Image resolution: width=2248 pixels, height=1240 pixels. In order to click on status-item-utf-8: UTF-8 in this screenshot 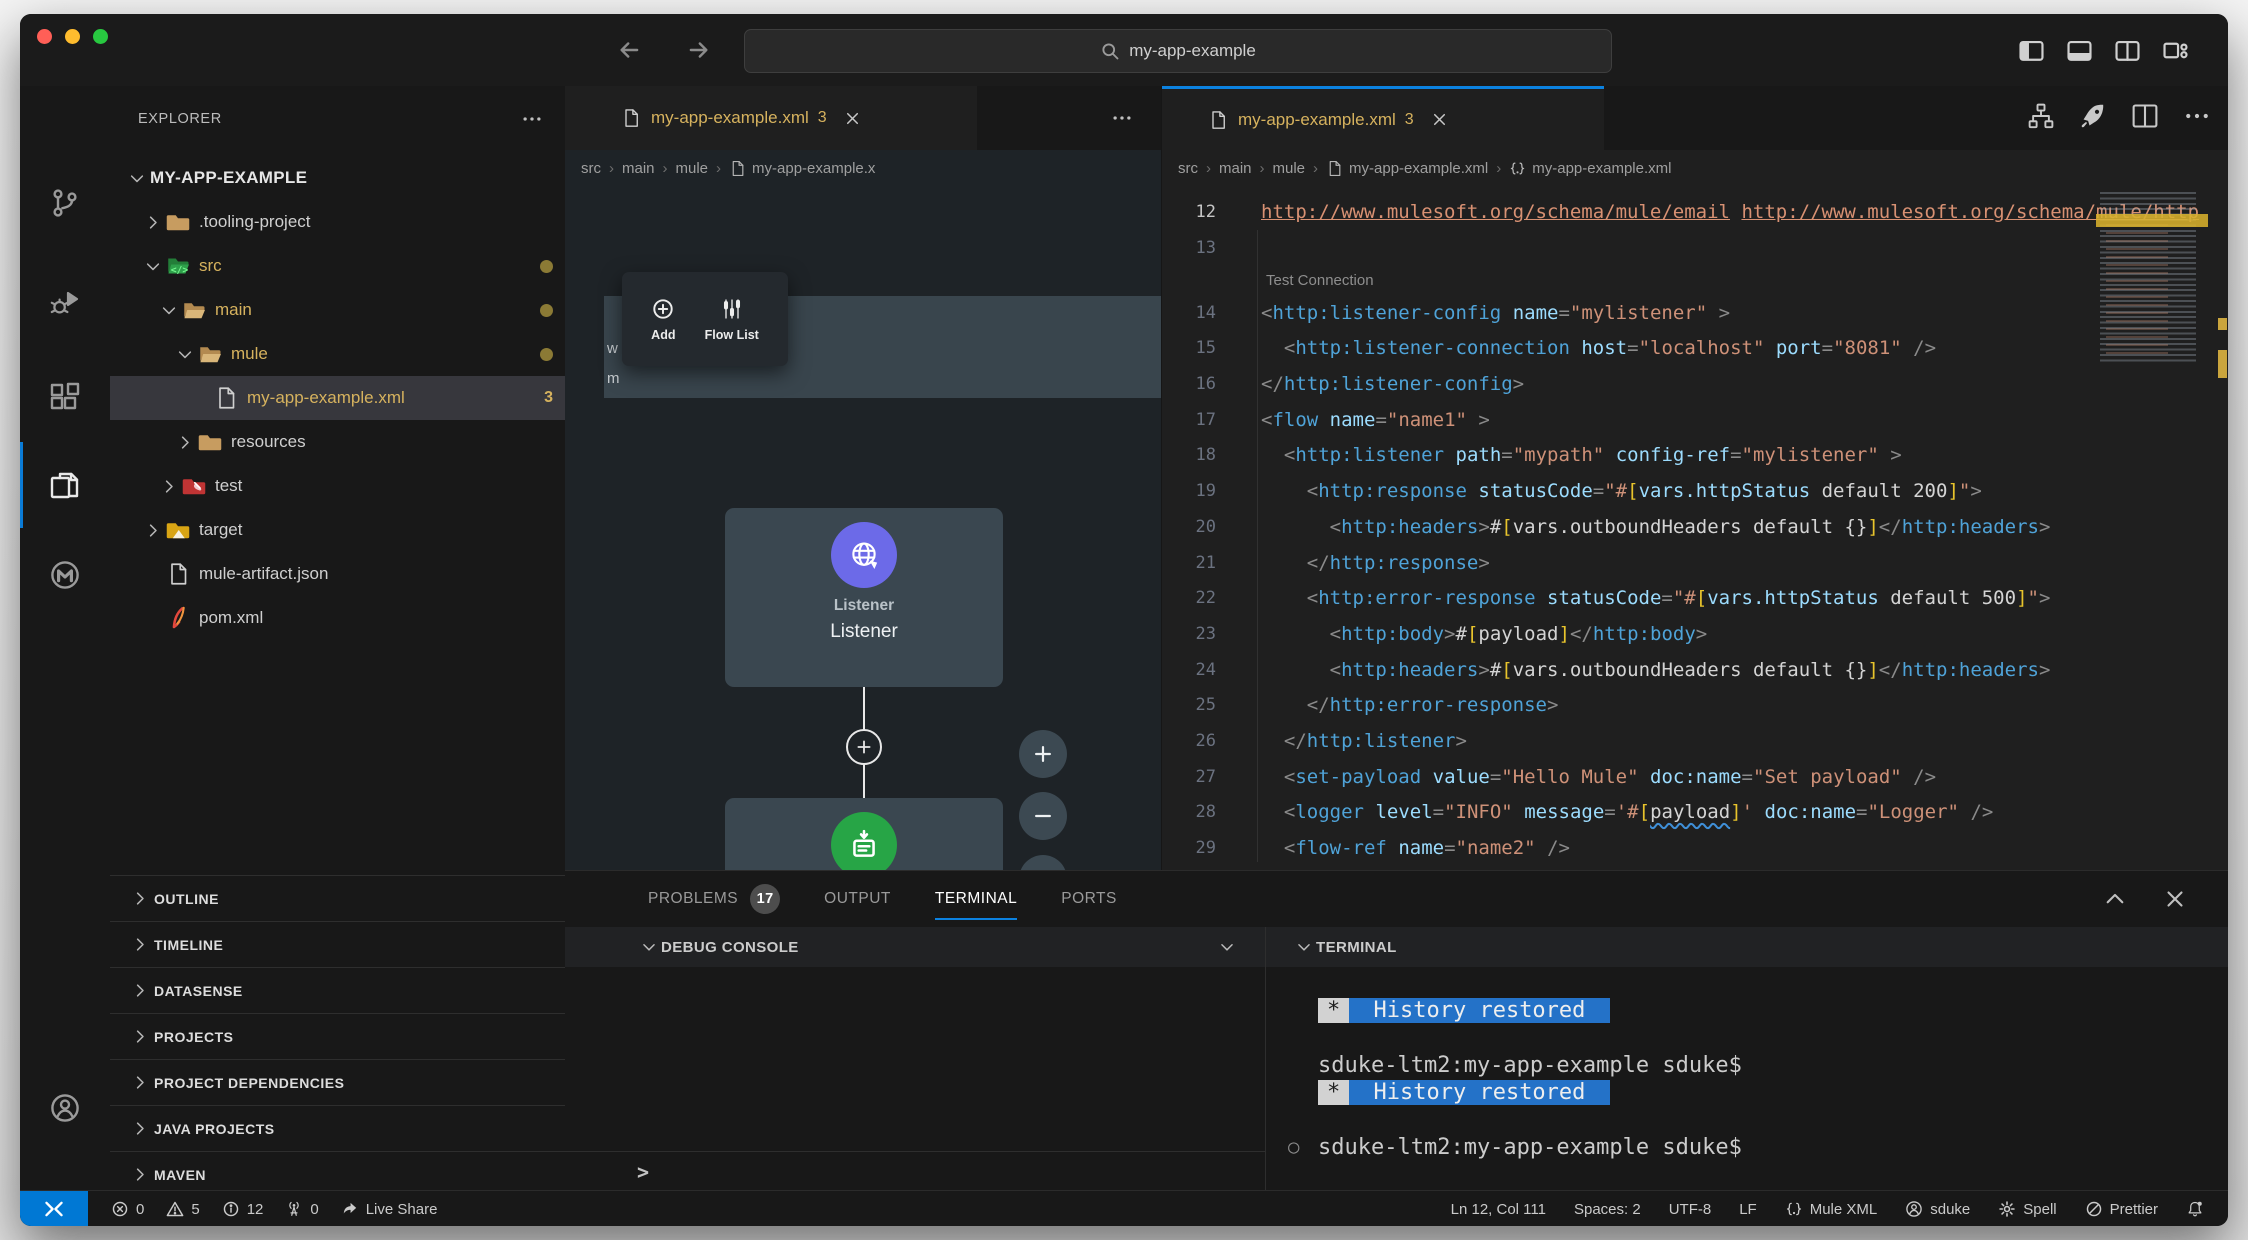, I will do `click(1690, 1209)`.